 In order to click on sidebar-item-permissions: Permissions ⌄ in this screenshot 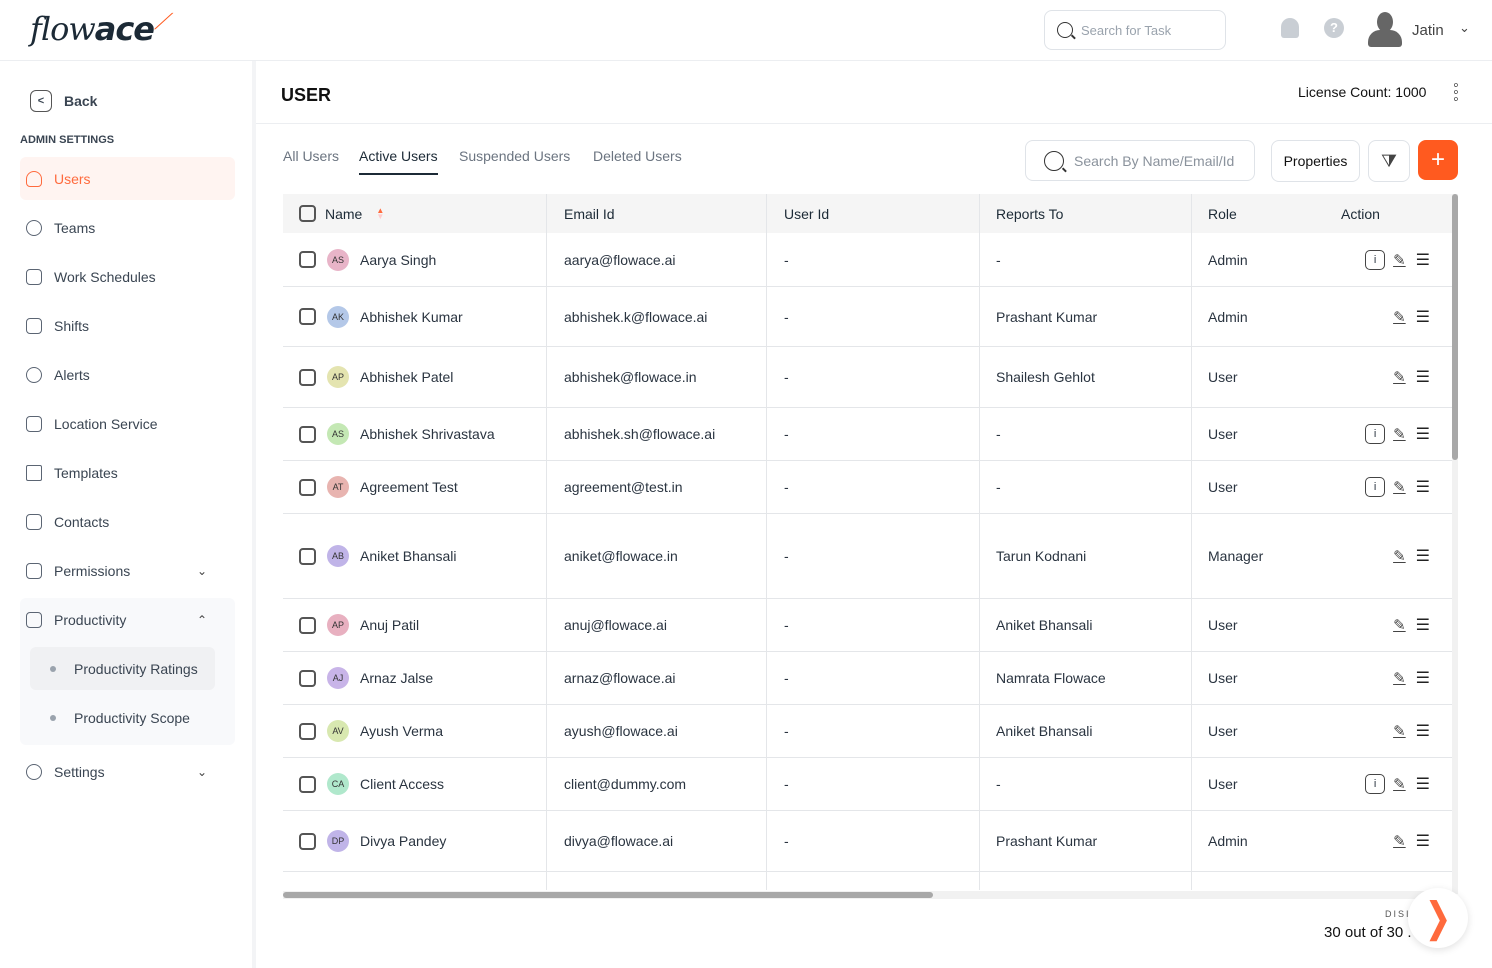, I will do `click(127, 570)`.